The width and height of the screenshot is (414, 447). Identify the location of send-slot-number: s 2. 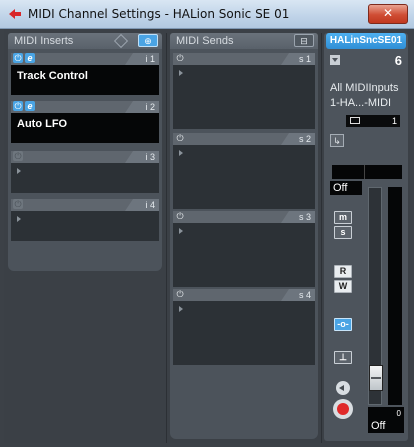
(304, 139).